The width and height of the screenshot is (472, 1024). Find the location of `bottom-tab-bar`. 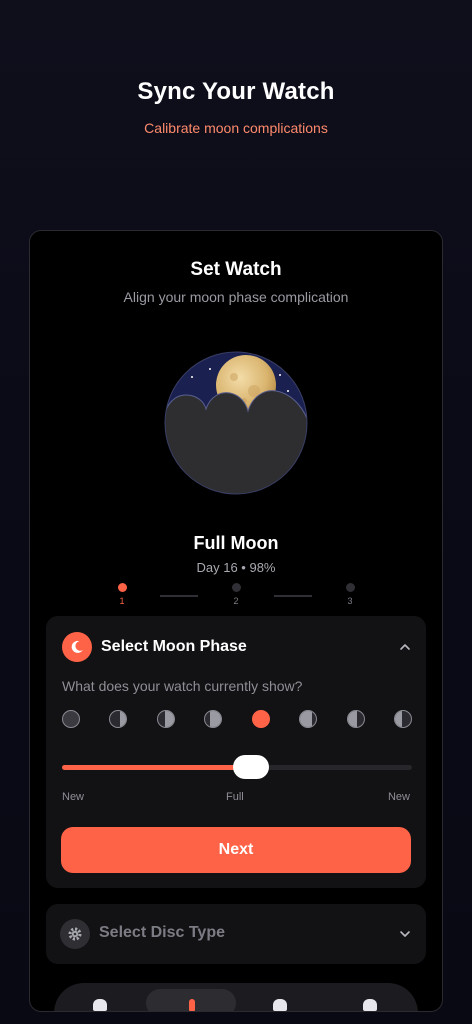

bottom-tab-bar is located at coordinates (236, 997).